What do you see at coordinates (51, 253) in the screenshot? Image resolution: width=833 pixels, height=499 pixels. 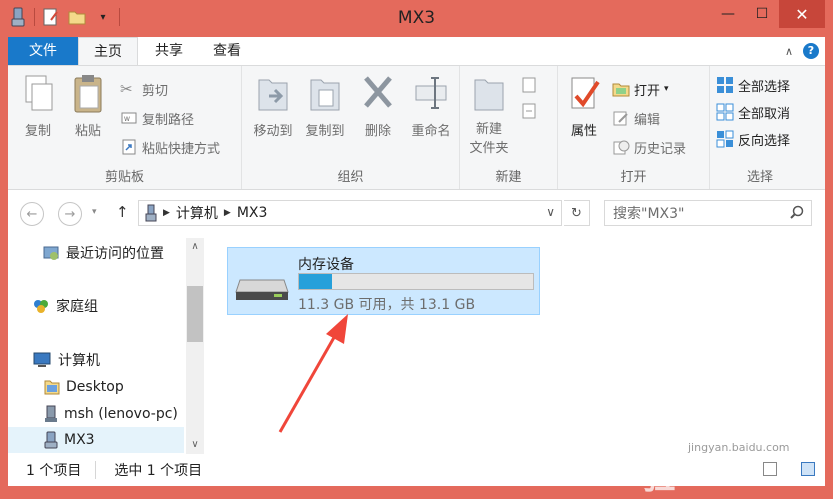 I see `recent-places-icon` at bounding box center [51, 253].